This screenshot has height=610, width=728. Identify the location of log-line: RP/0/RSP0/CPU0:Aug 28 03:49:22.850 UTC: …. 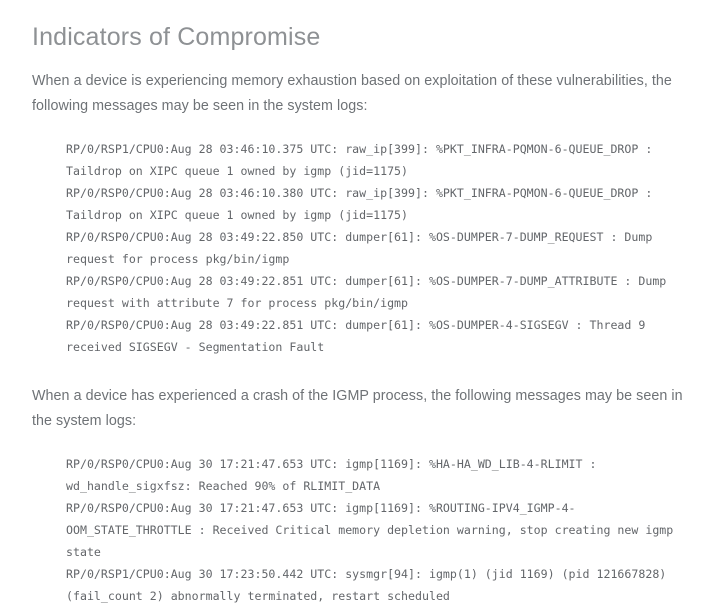
(363, 248).